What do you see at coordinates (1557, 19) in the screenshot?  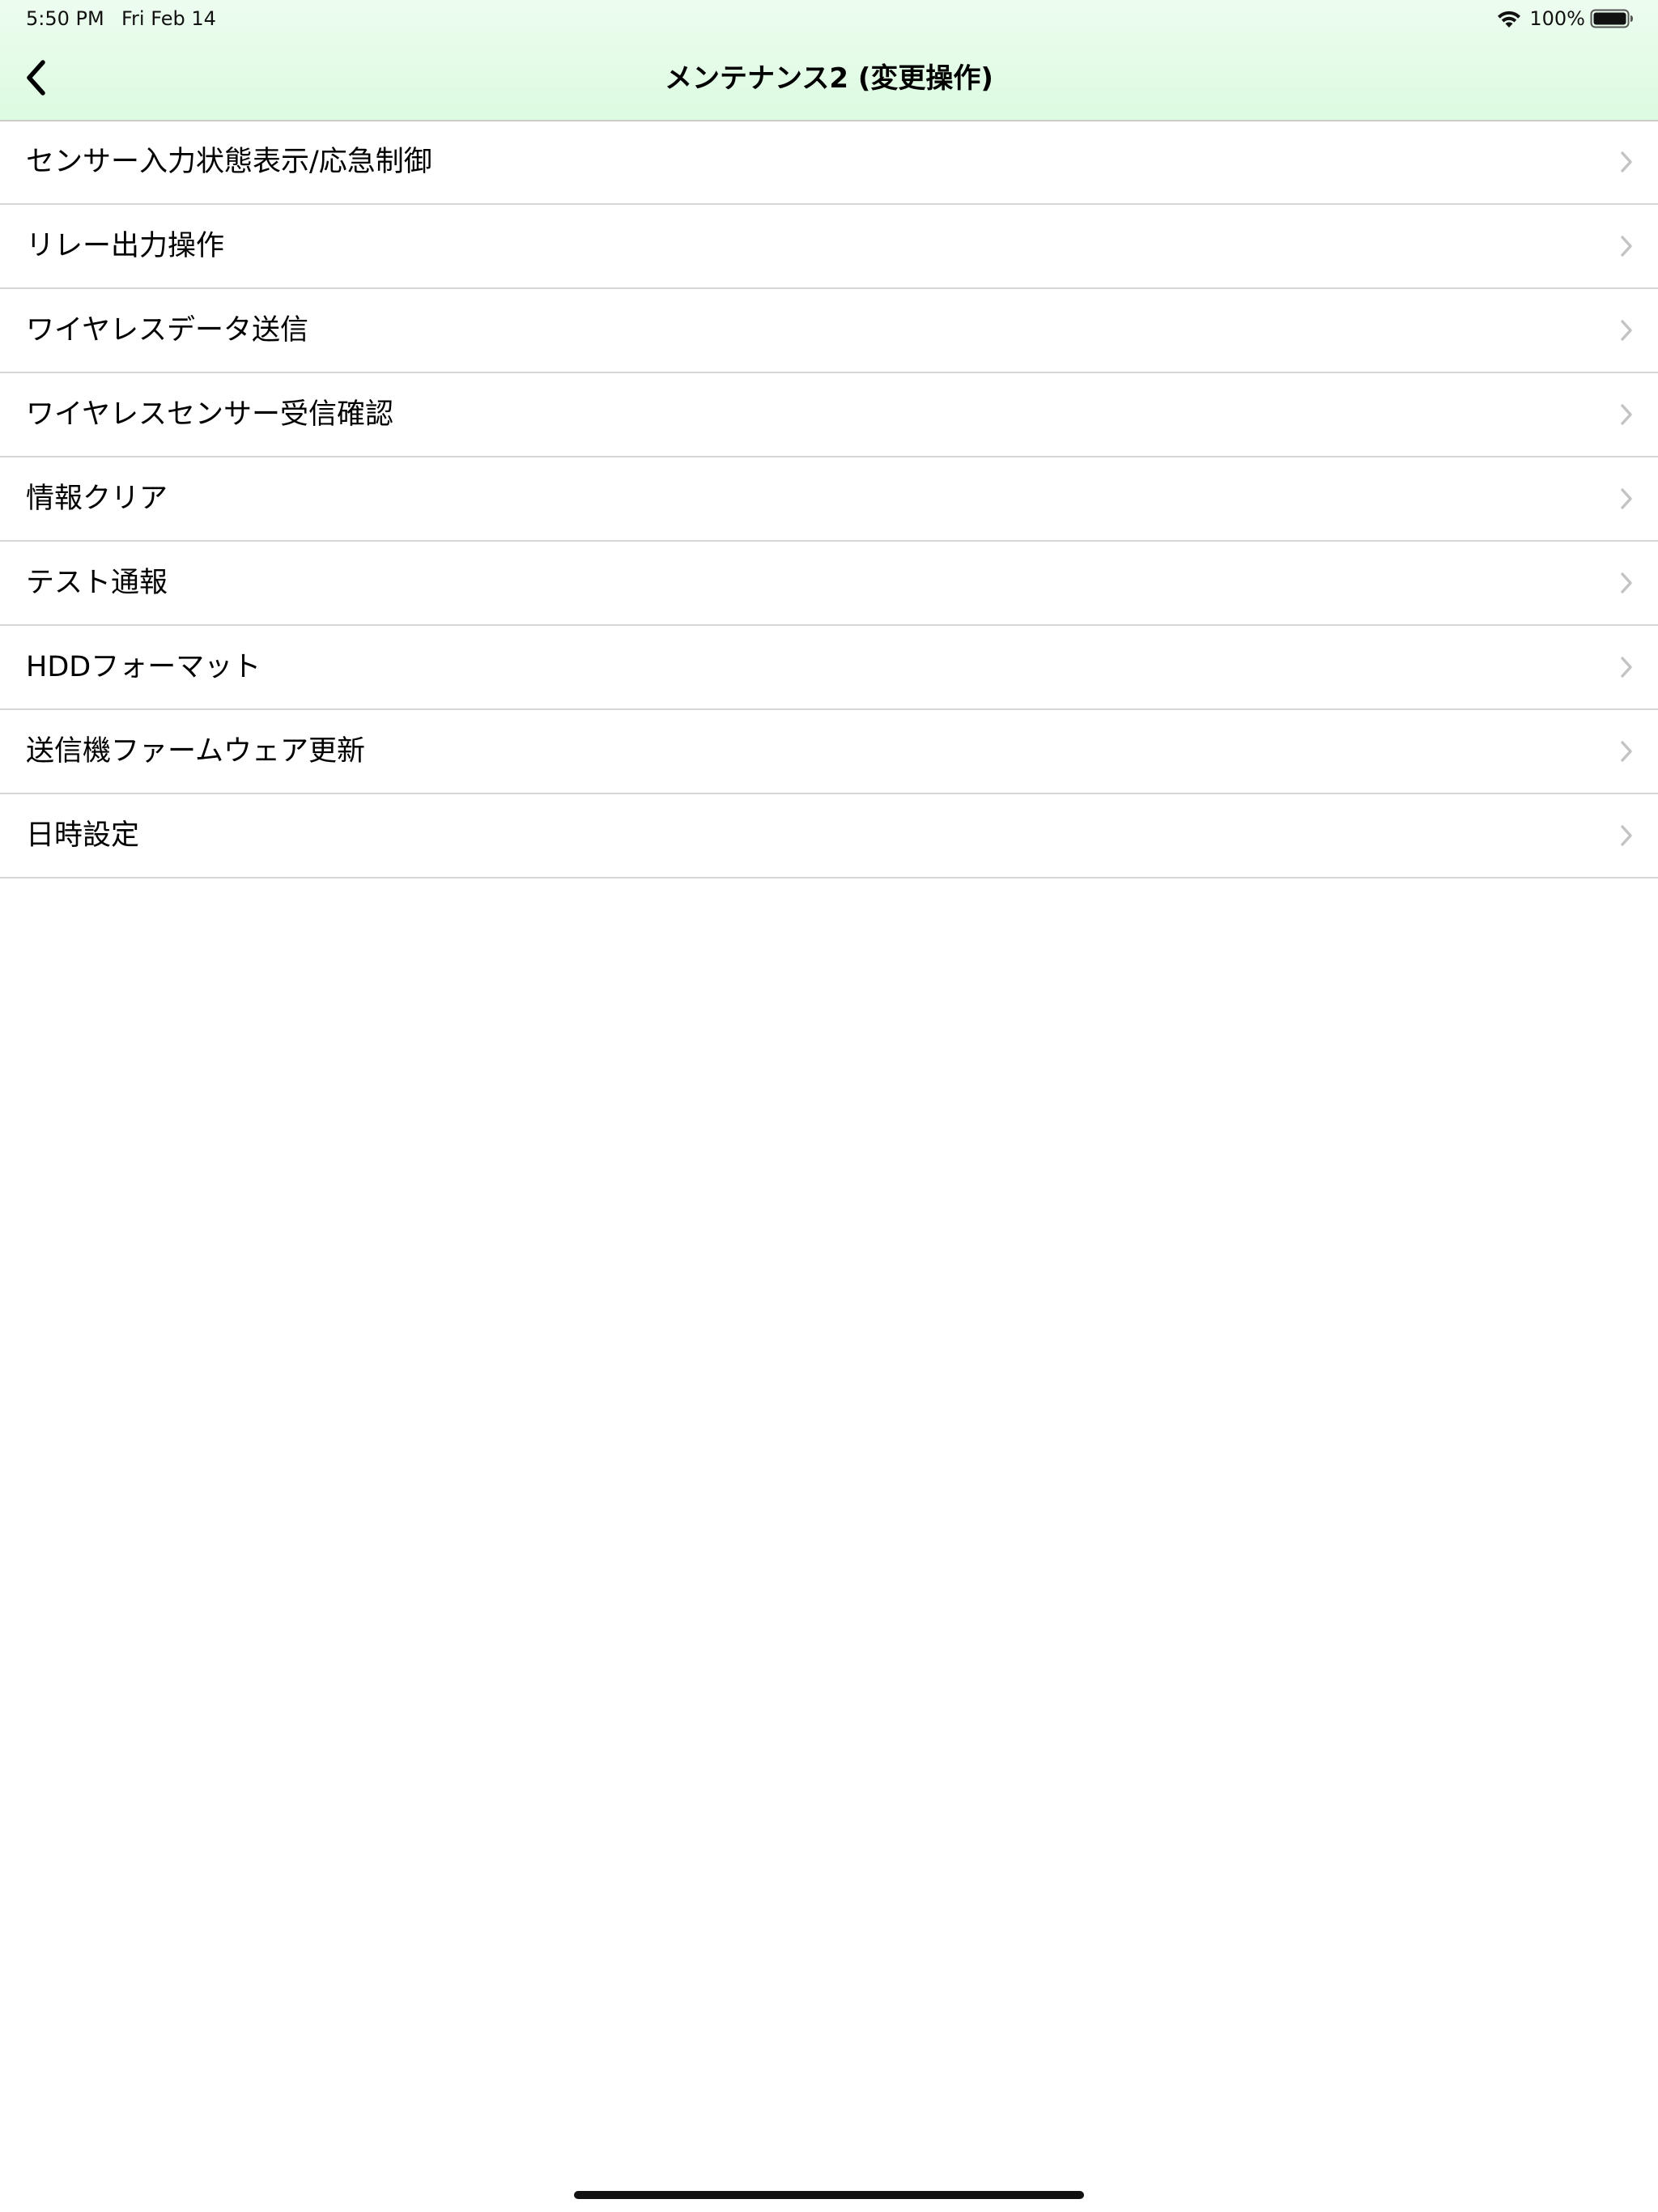 I see `battery-percentage: 100%` at bounding box center [1557, 19].